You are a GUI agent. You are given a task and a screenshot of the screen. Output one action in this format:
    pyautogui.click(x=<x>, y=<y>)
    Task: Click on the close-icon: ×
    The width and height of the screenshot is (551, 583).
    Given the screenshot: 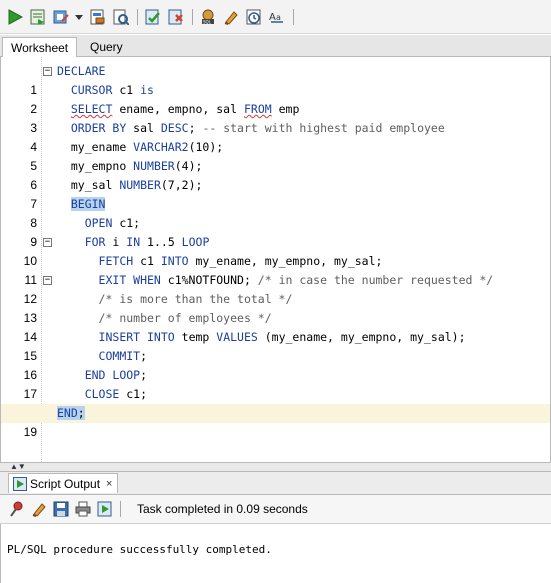 What is the action you would take?
    pyautogui.click(x=109, y=484)
    